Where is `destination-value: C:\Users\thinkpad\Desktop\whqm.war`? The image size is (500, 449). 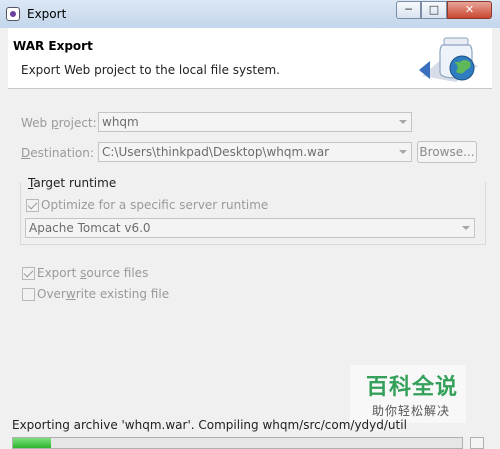
destination-value: C:\Users\thinkpad\Desktop\whqm.war is located at coordinates (216, 152).